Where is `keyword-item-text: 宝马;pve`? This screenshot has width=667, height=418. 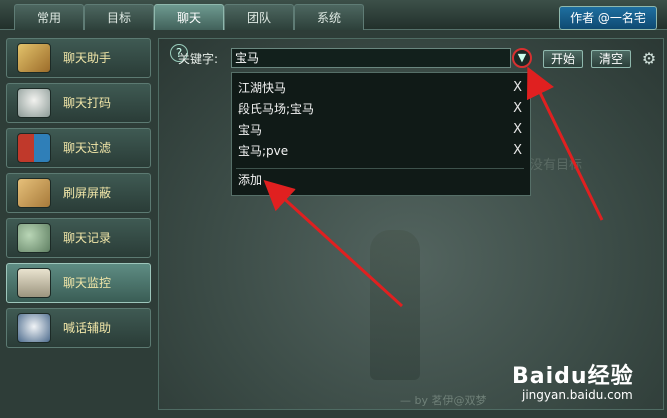
keyword-item-text: 宝马;pve is located at coordinates (263, 151).